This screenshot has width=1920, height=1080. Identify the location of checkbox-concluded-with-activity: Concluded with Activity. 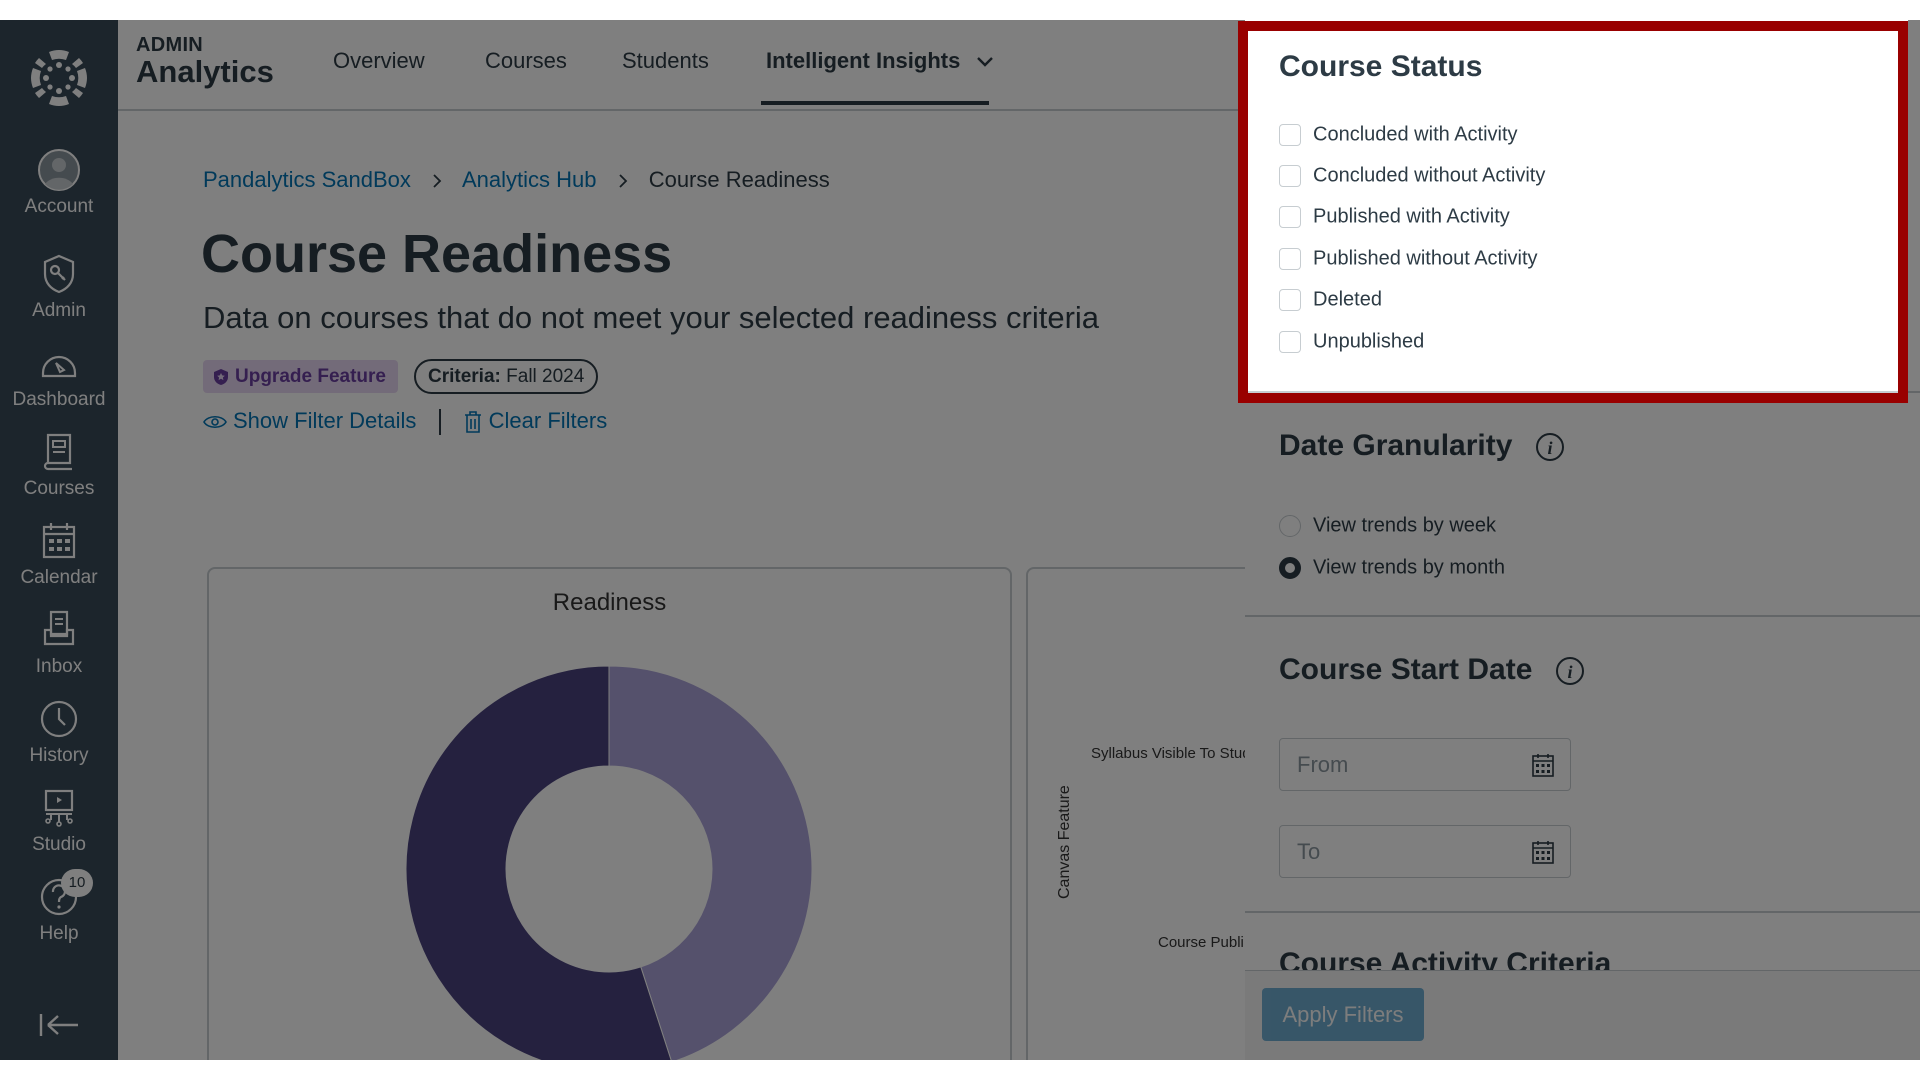
(1398, 137).